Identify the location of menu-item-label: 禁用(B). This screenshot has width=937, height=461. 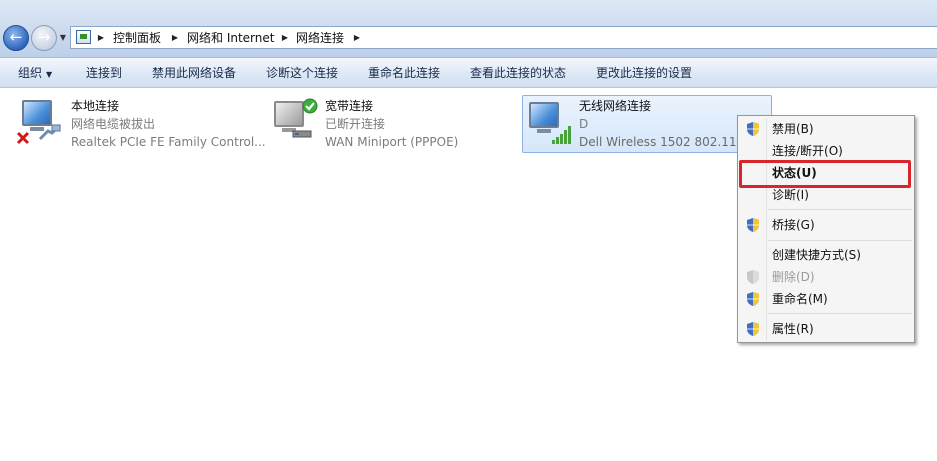
(793, 129).